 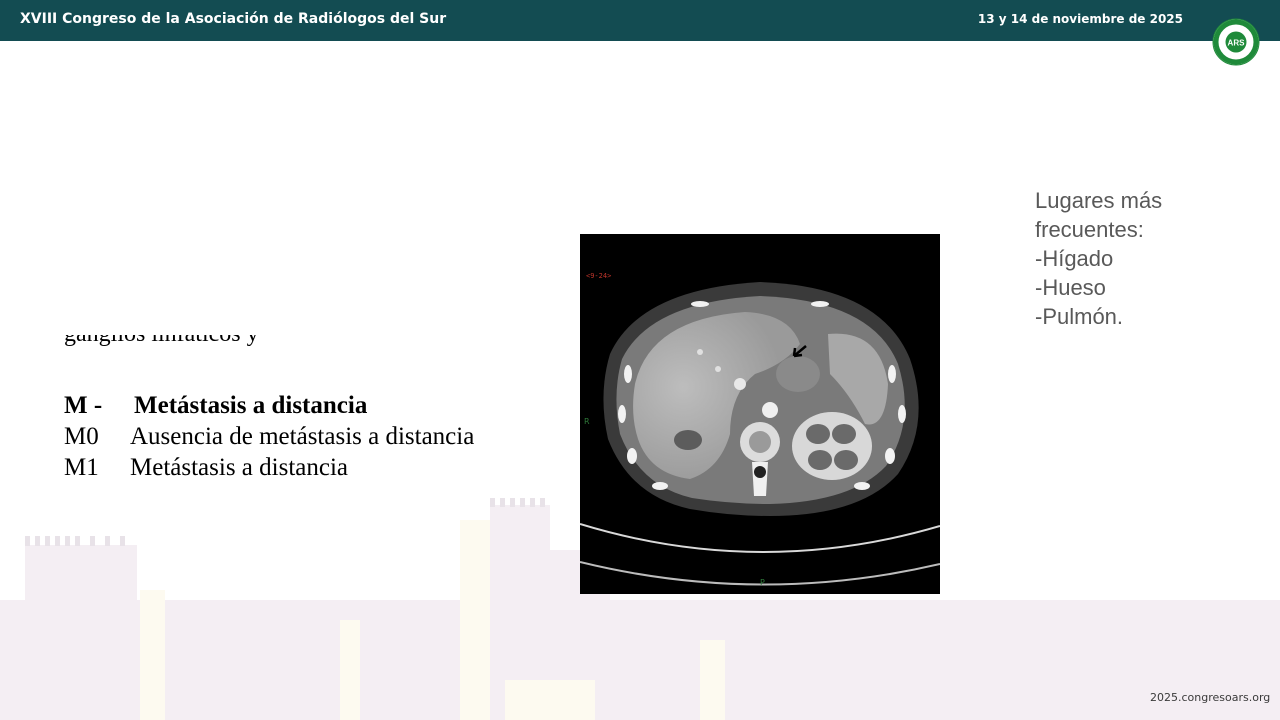 What do you see at coordinates (239, 467) in the screenshot?
I see `row-desc: Metástasis a distancia` at bounding box center [239, 467].